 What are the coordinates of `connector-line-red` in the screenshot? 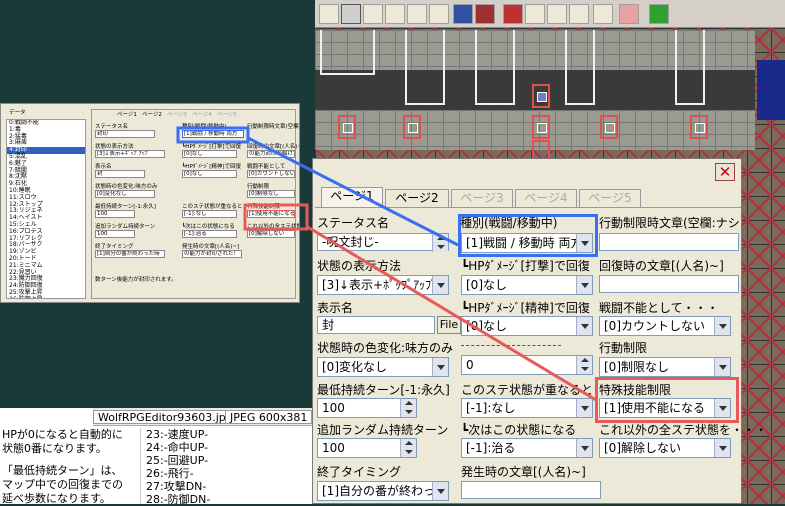 It's located at (451, 313).